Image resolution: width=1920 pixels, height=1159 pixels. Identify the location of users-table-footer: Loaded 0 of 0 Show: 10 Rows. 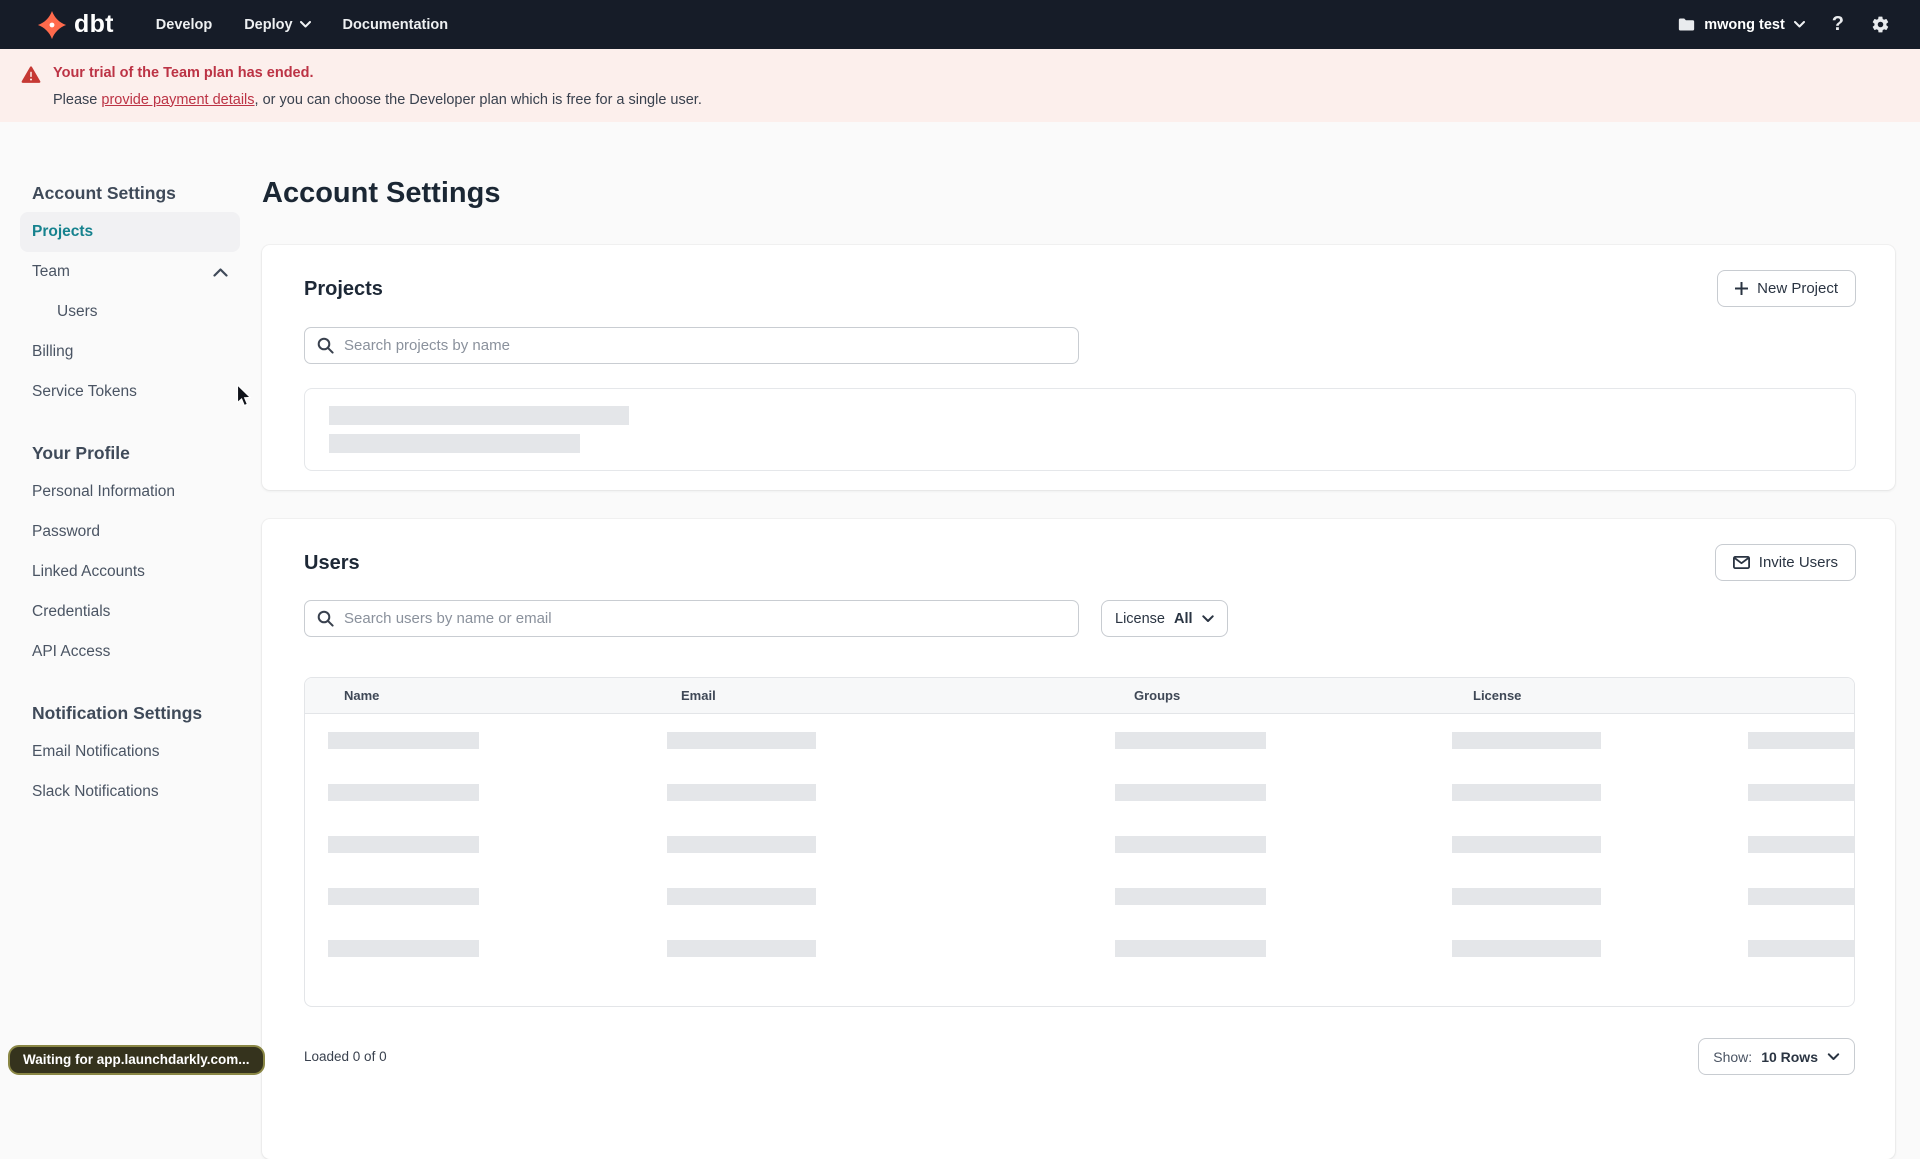
(1079, 1056).